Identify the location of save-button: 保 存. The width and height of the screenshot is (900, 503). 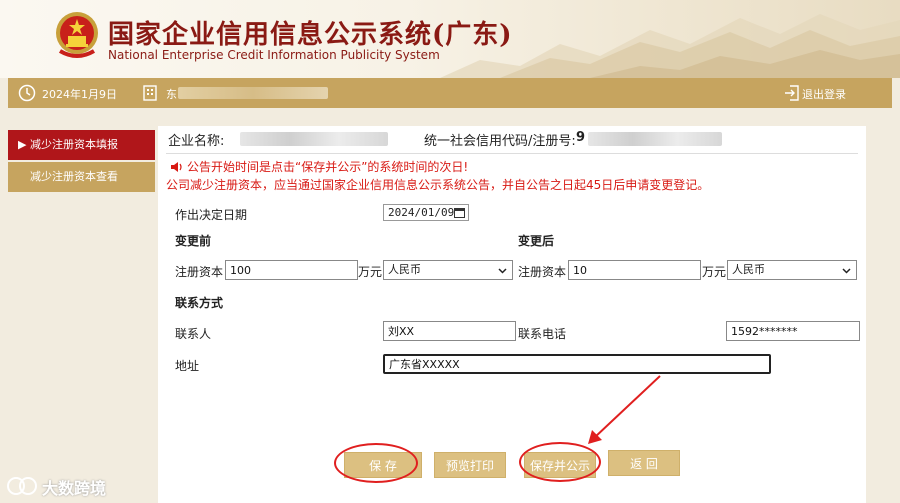
(383, 465).